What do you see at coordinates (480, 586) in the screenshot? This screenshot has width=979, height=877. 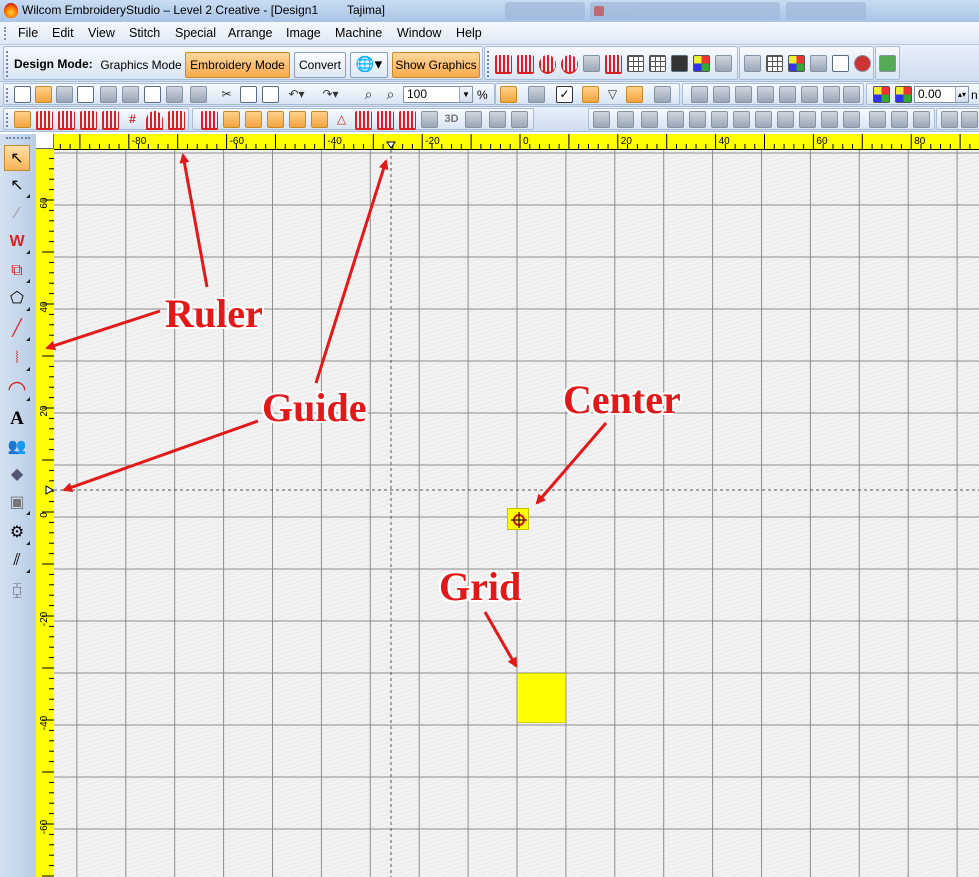 I see `annotation-grid: Grid` at bounding box center [480, 586].